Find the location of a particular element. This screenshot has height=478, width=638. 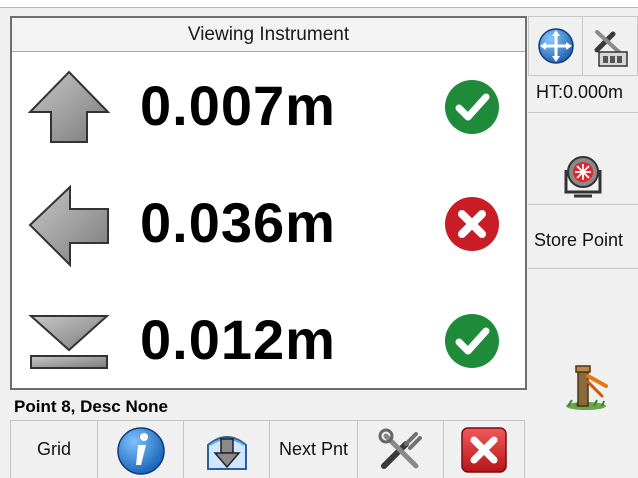

sidebar-top-buttons is located at coordinates (583, 46).